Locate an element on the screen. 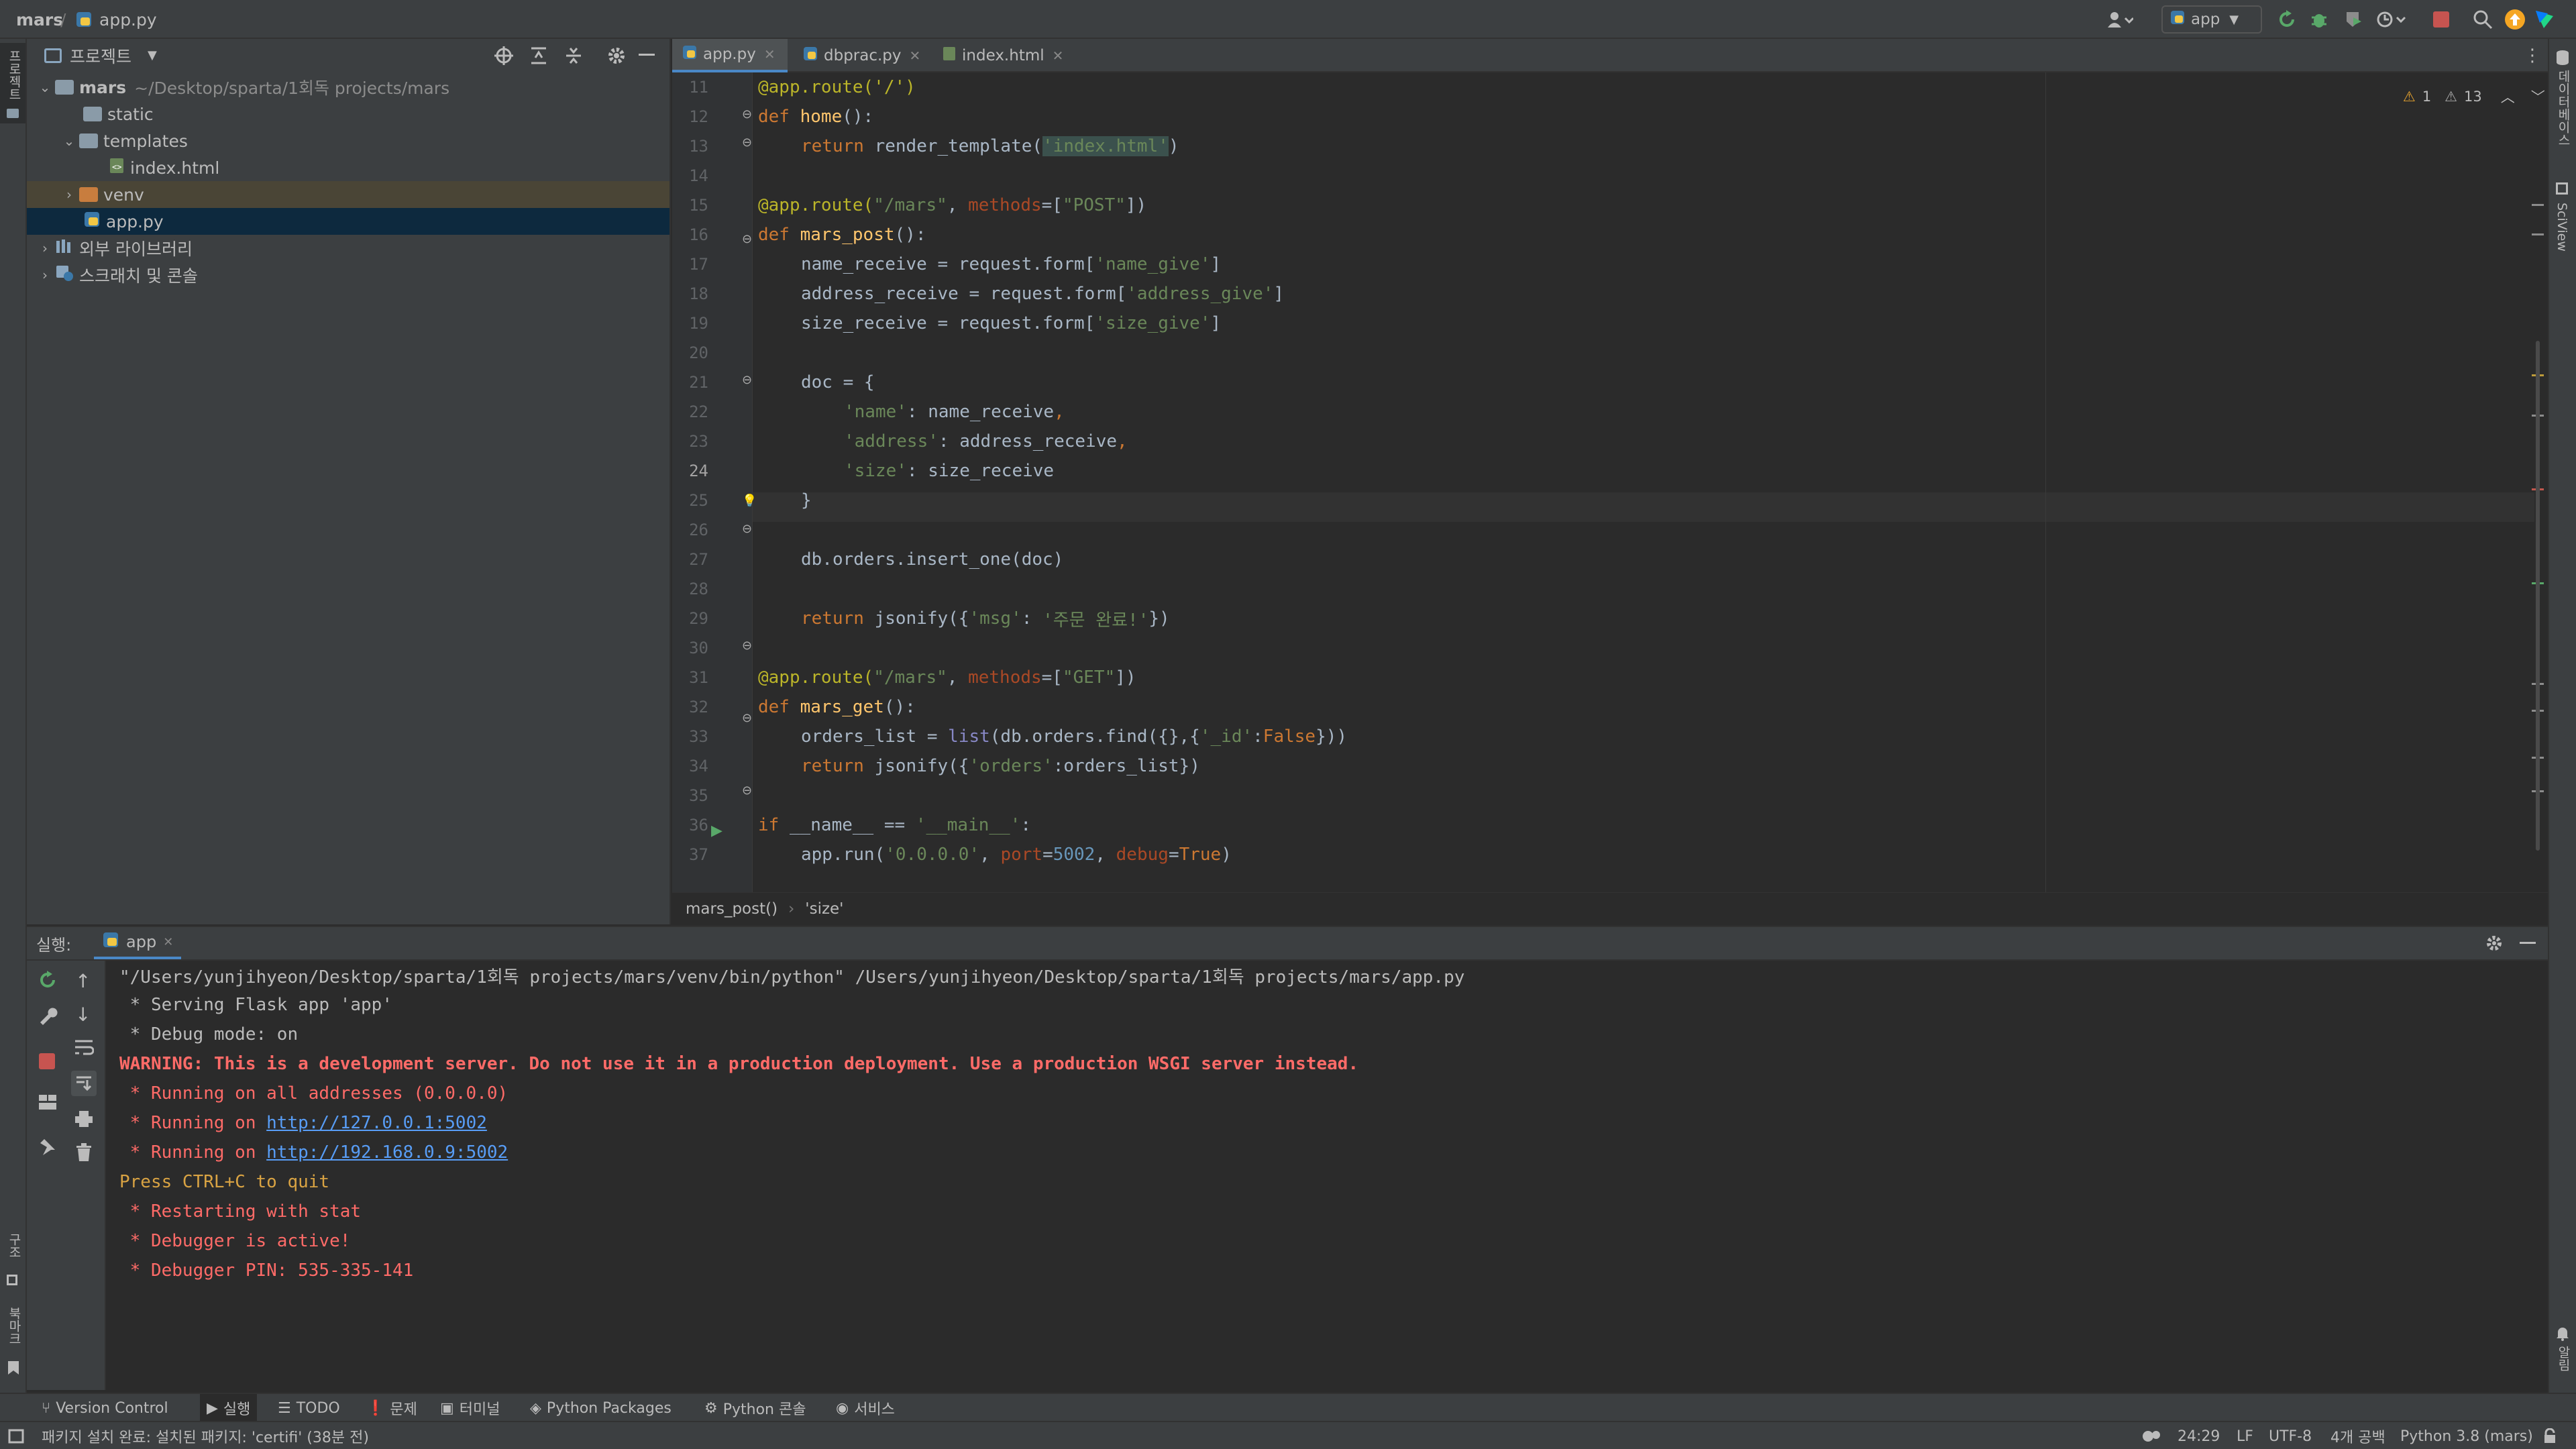 The height and width of the screenshot is (1449, 2576). tab-dbprac-py: dbprac.py ✕ is located at coordinates (860, 55).